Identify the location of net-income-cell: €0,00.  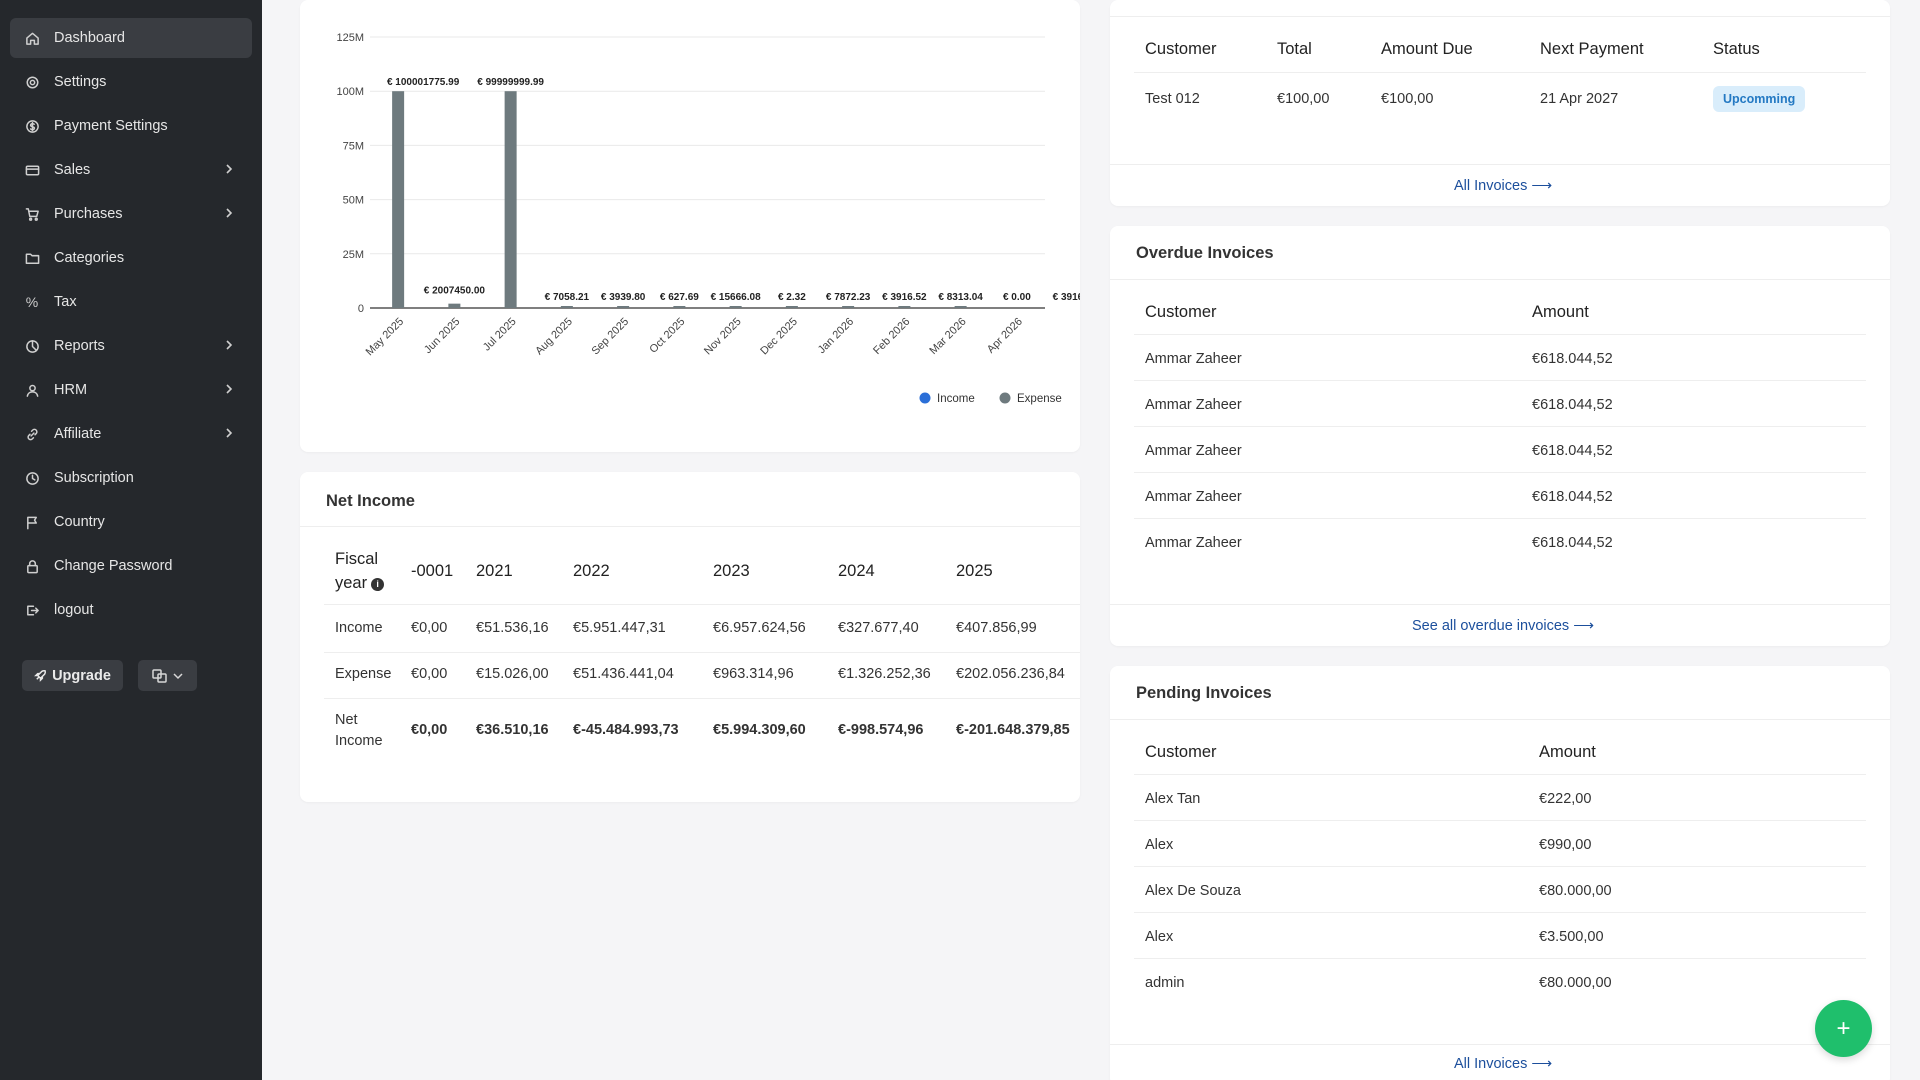
(429, 730).